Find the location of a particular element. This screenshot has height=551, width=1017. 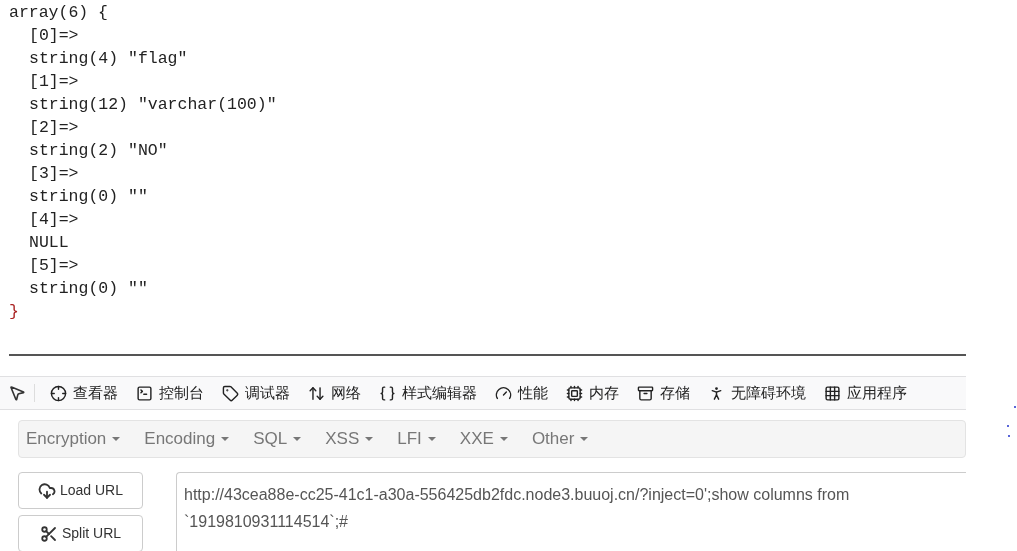

chip-icon is located at coordinates (574, 393).